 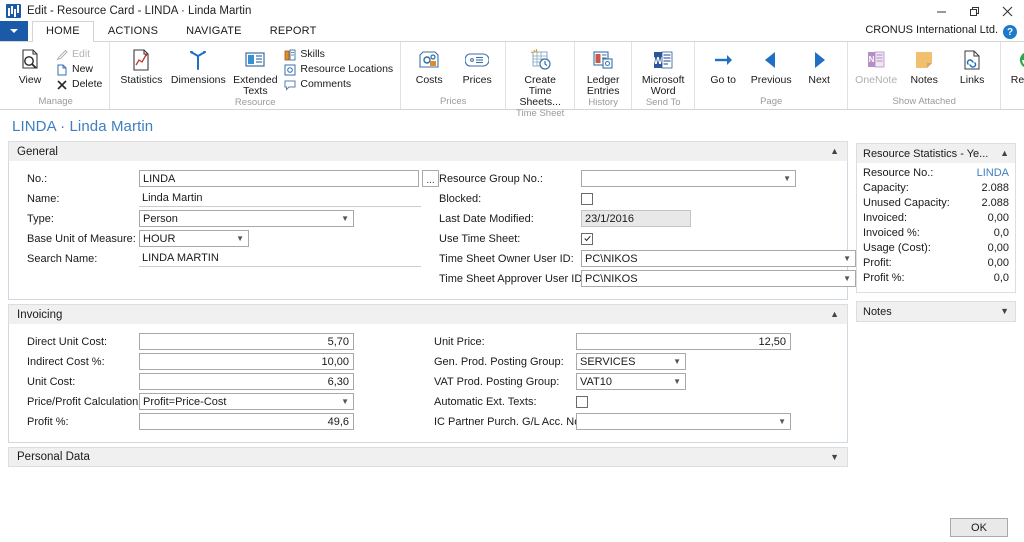 I want to click on notes-button: Notes, so click(x=924, y=66).